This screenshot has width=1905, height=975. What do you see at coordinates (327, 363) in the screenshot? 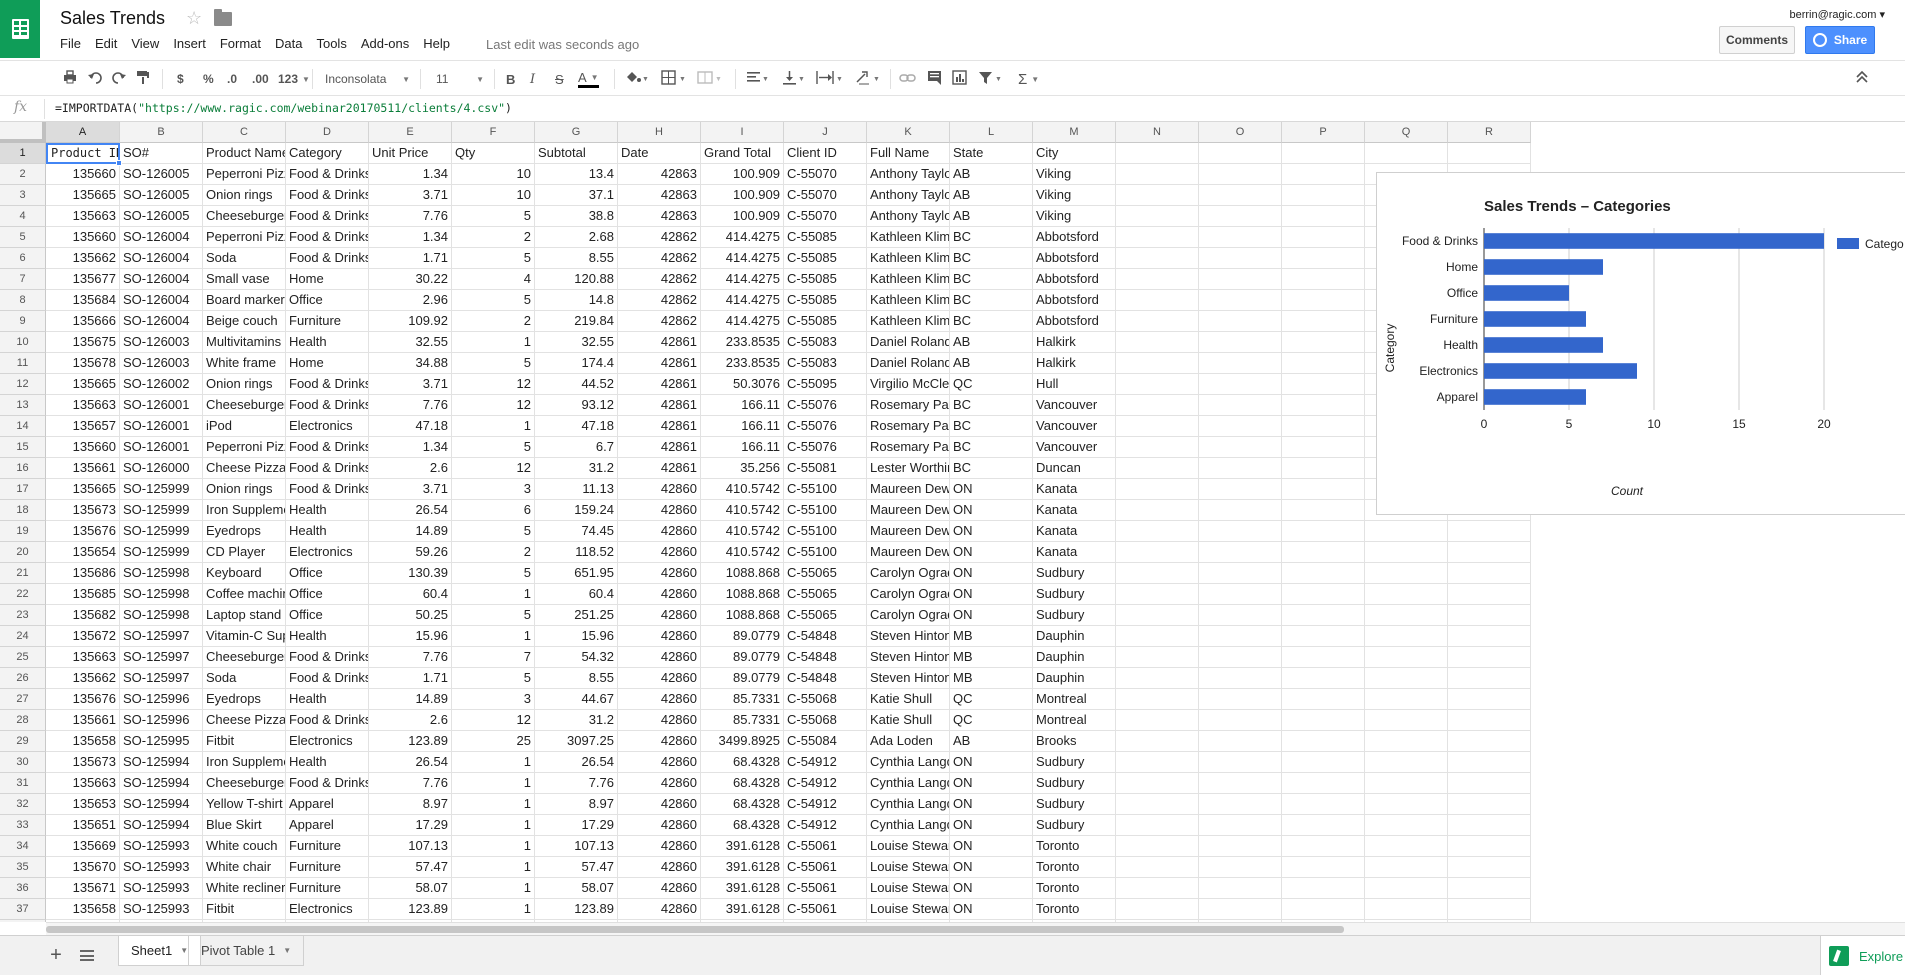
I see `table-cell: Home` at bounding box center [327, 363].